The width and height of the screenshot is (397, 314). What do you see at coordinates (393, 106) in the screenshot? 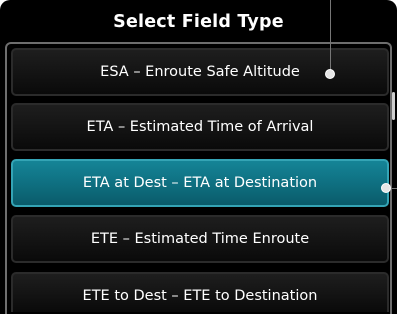
I see `list-scrollbar` at bounding box center [393, 106].